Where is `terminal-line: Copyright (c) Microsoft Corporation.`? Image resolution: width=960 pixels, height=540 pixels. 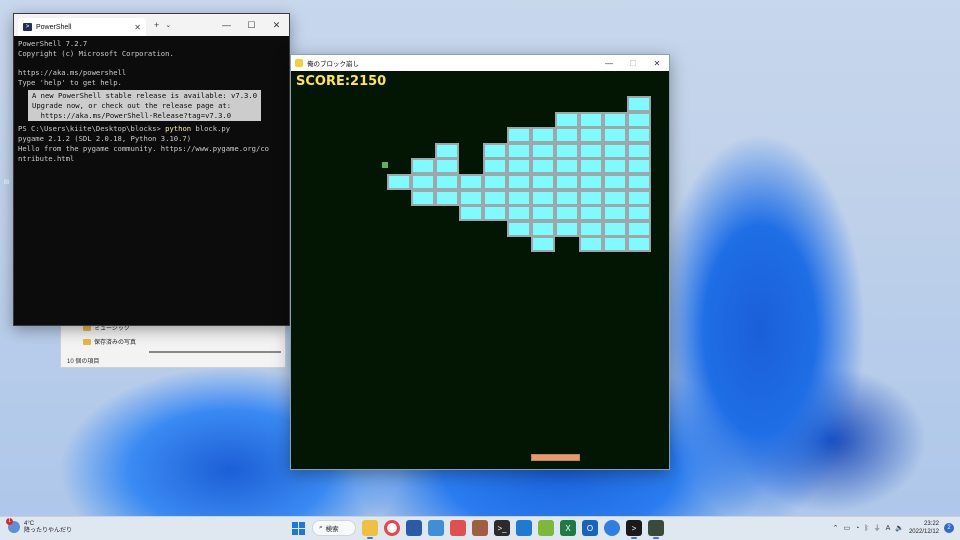 terminal-line: Copyright (c) Microsoft Corporation. is located at coordinates (96, 53).